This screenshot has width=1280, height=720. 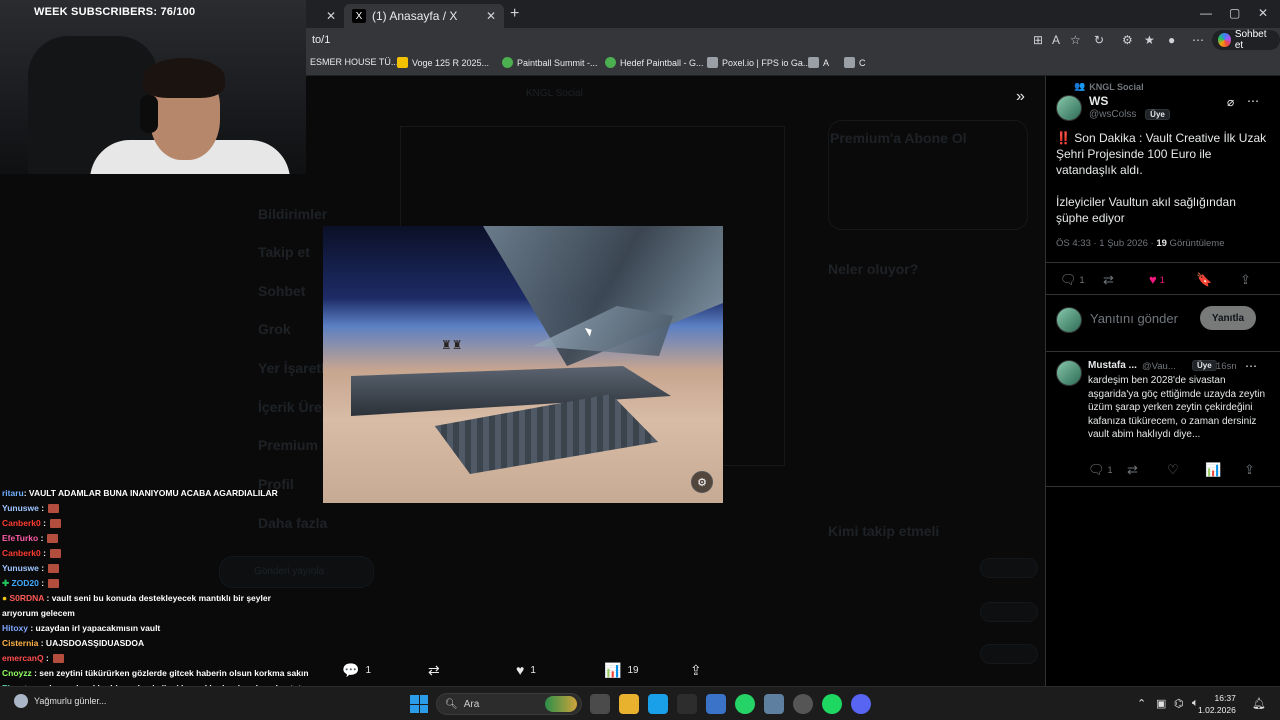 What do you see at coordinates (1099, 40) in the screenshot?
I see `refresh-icon: ↻` at bounding box center [1099, 40].